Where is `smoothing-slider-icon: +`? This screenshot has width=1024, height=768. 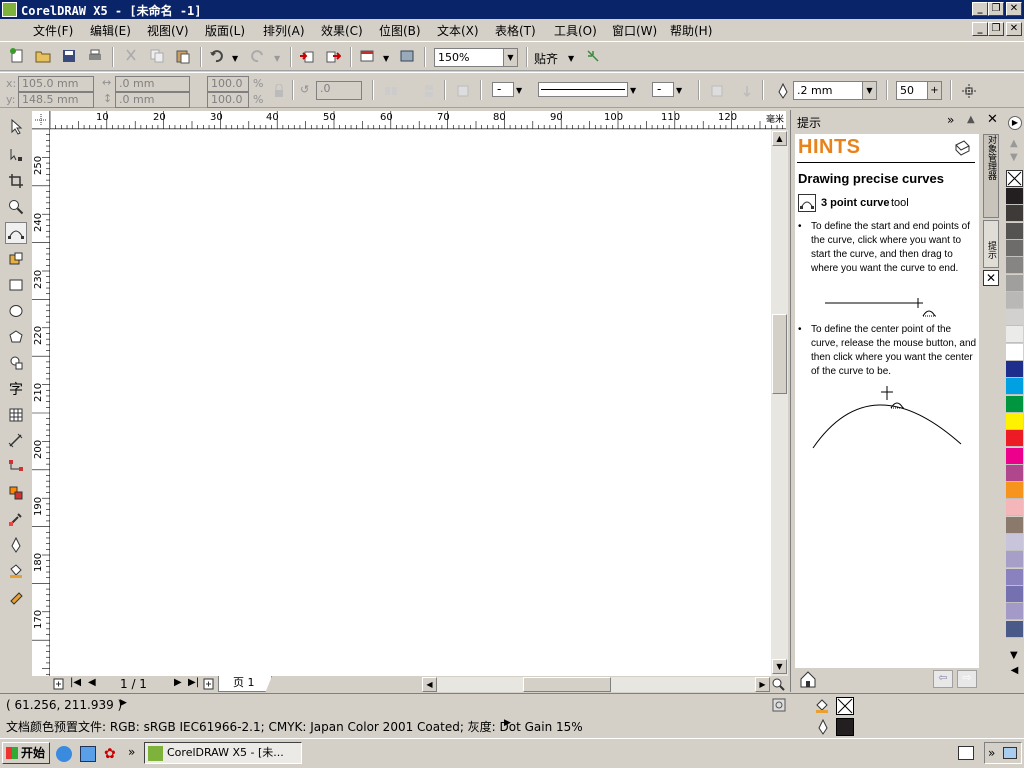
smoothing-slider-icon: + is located at coordinates (934, 90).